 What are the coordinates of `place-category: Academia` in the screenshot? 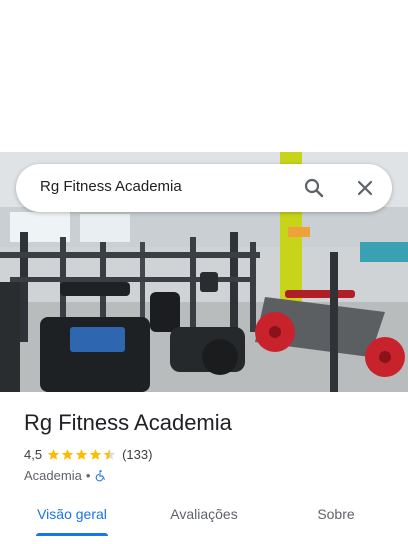 It's located at (53, 475).